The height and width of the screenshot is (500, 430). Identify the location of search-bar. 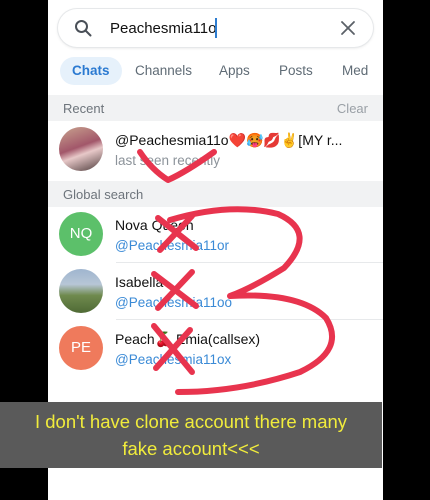
(215, 28).